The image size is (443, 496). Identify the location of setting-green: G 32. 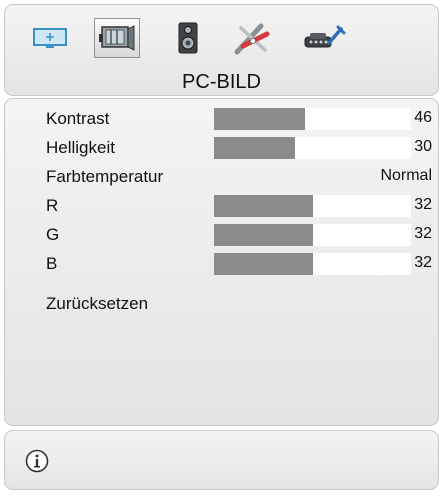
(221, 235).